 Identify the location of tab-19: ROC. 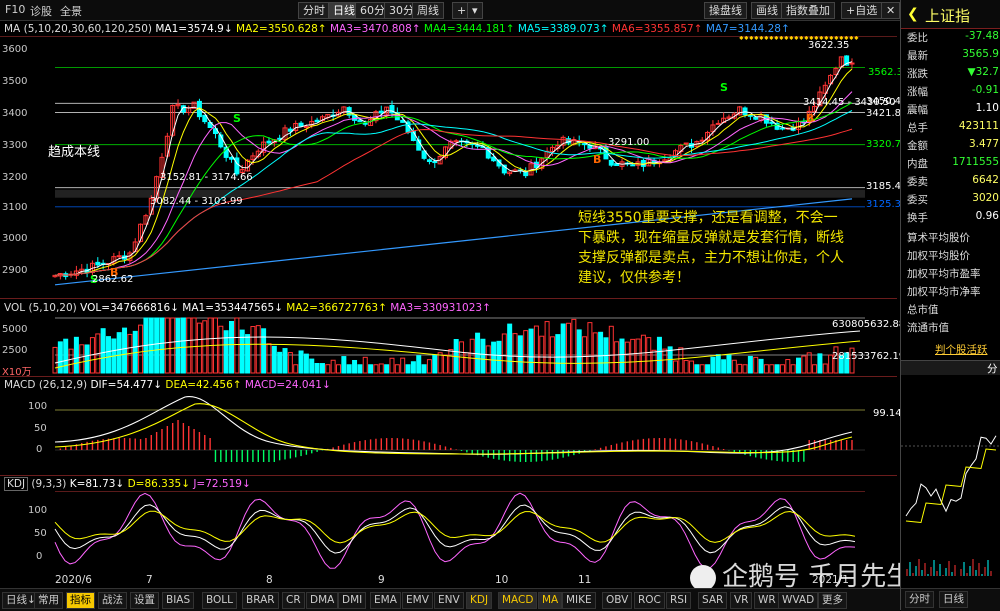
(649, 600).